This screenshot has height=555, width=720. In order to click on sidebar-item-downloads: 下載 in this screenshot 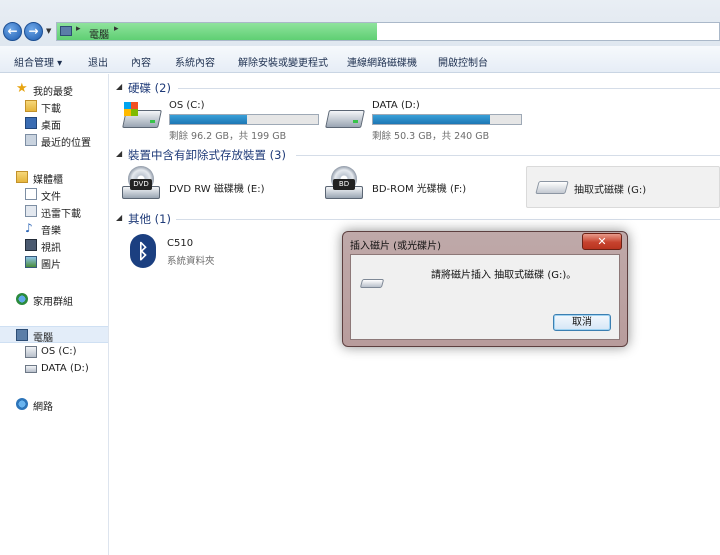, I will do `click(54, 106)`.